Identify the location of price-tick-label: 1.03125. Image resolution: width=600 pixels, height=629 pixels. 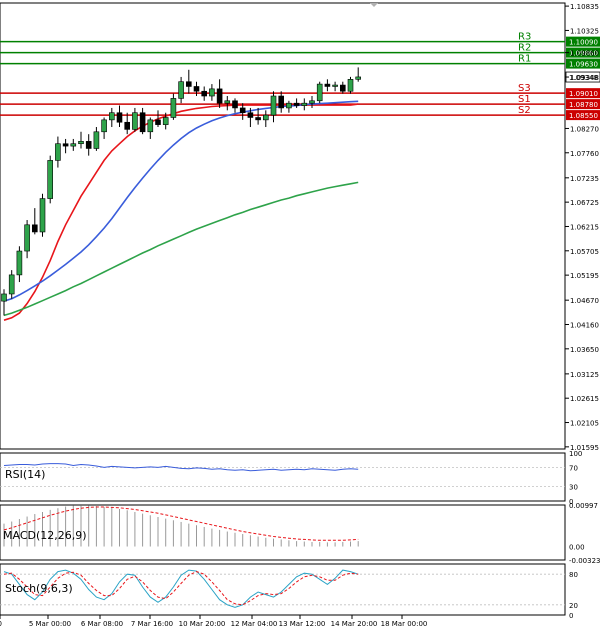
(584, 375).